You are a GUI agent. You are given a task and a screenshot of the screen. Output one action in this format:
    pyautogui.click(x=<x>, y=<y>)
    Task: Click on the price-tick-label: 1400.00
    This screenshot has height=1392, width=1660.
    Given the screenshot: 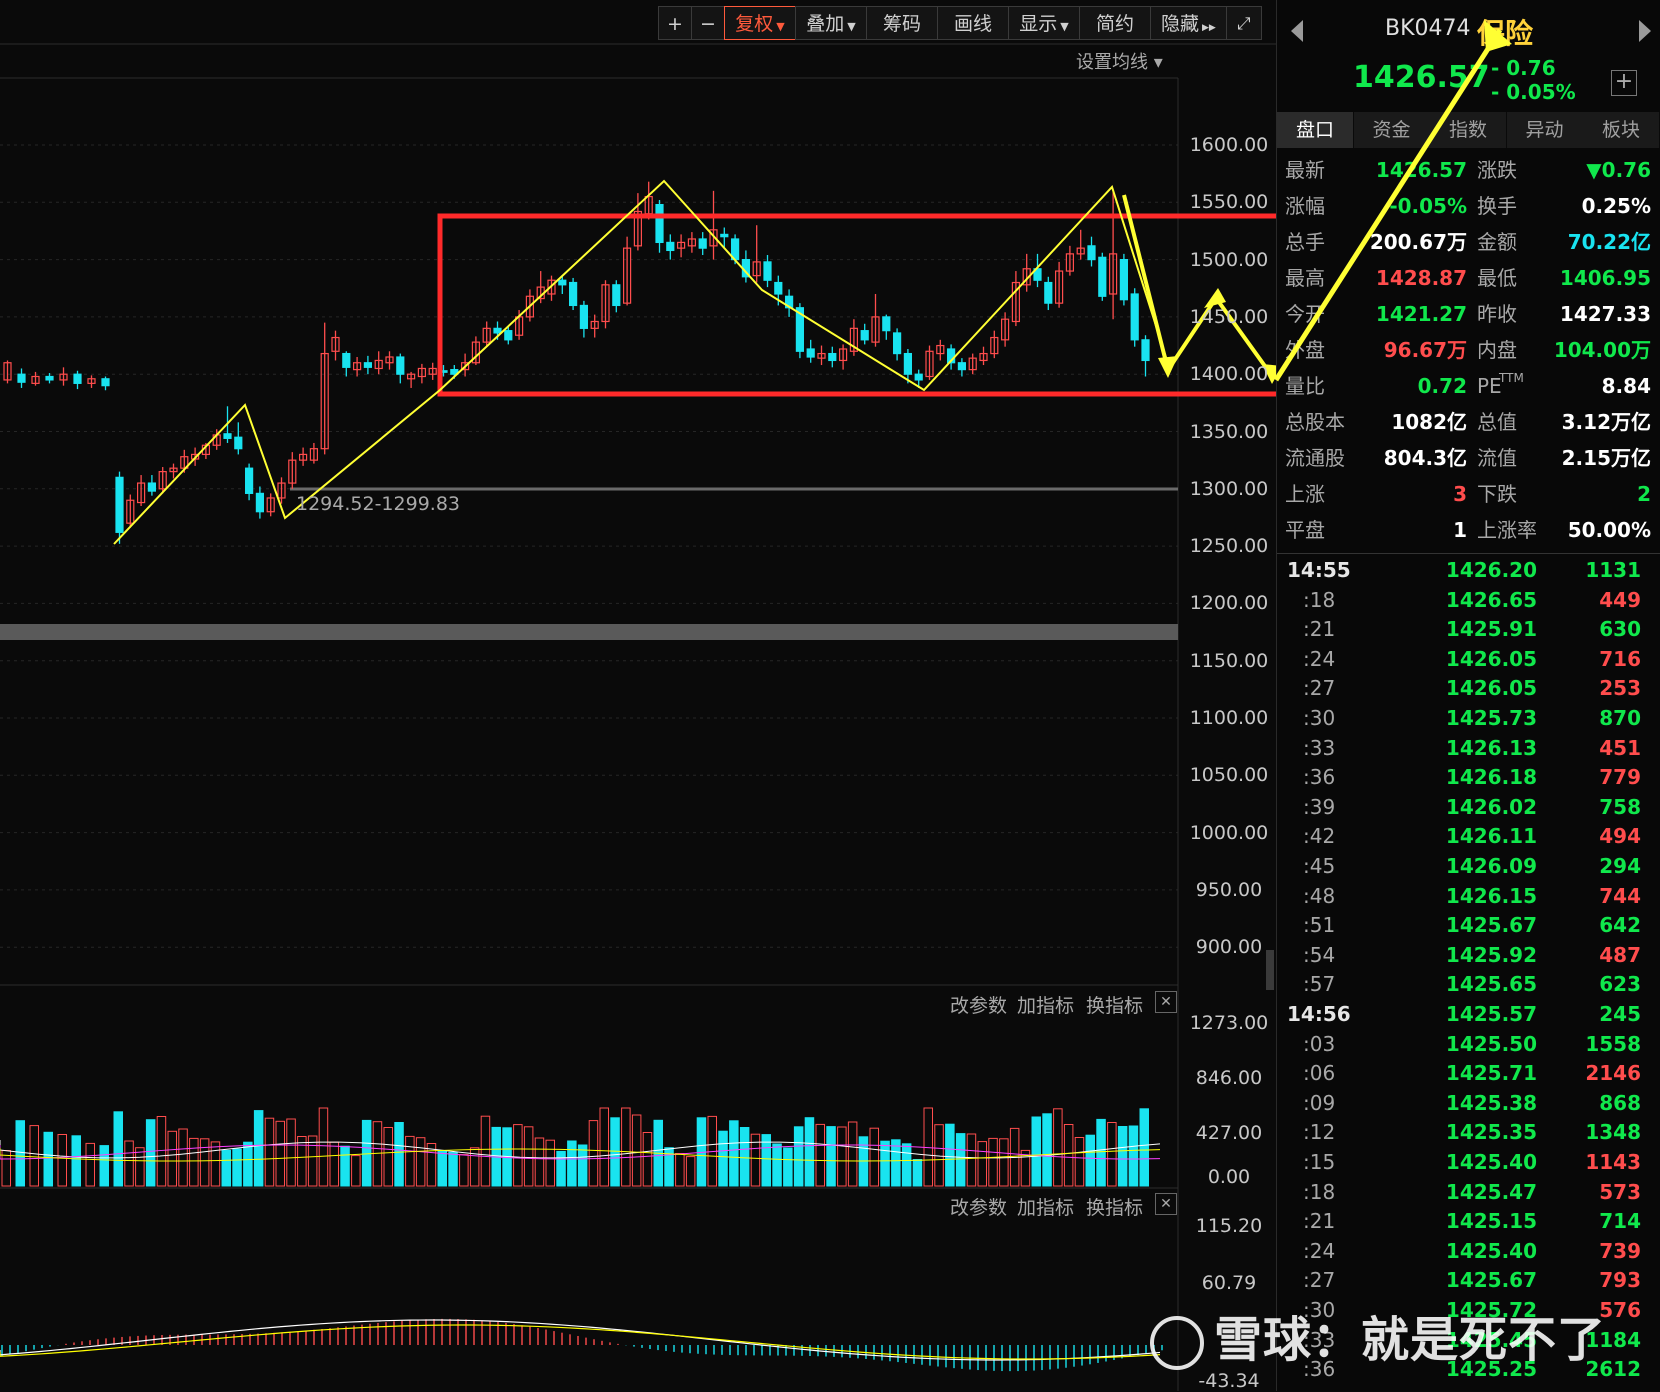 What is the action you would take?
    pyautogui.click(x=1229, y=374)
    